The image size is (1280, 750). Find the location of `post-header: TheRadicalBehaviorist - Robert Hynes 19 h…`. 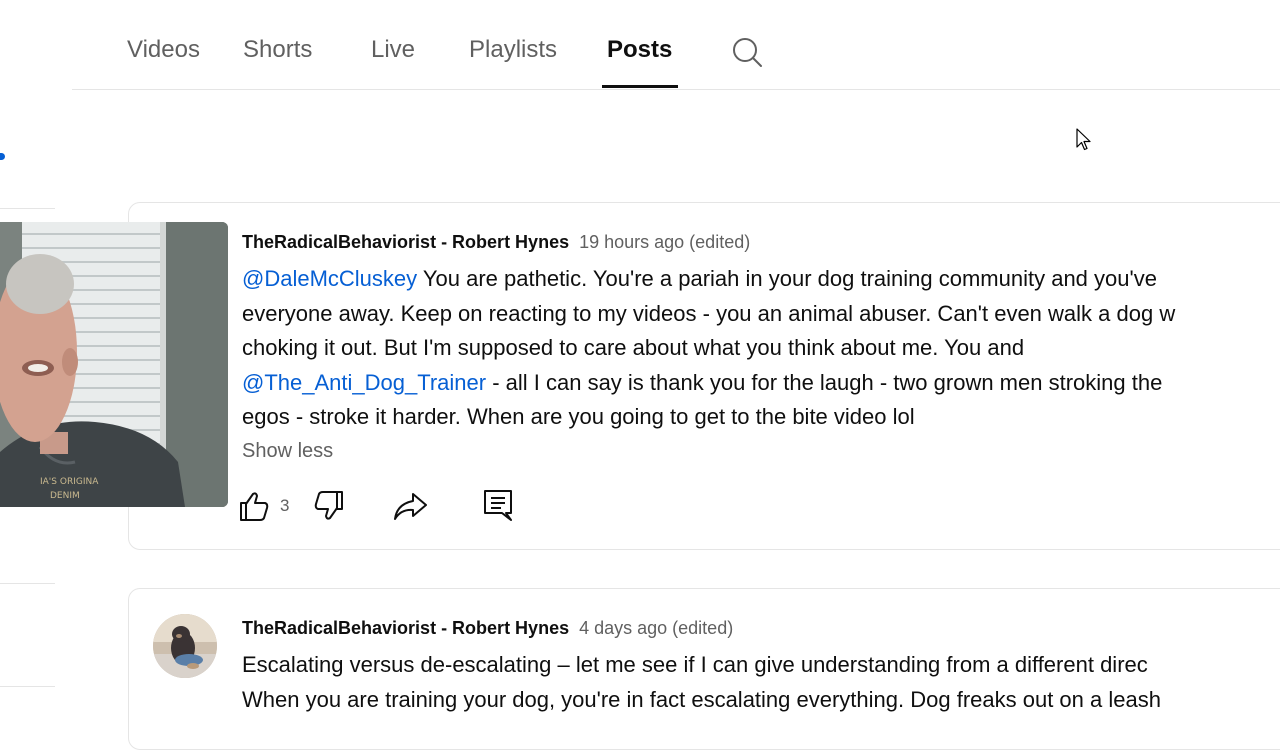

post-header: TheRadicalBehaviorist - Robert Hynes 19 h… is located at coordinates (496, 242).